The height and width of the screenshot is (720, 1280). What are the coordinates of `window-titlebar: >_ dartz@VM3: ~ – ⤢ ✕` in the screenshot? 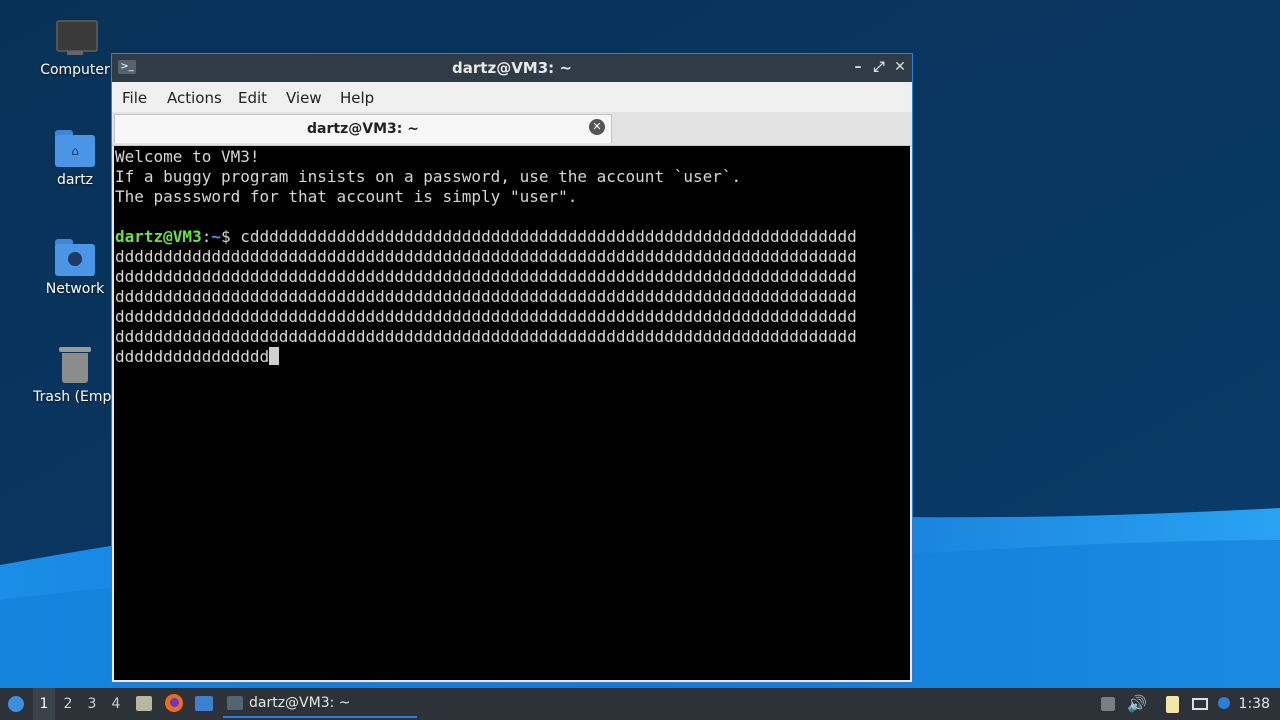 It's located at (512, 68).